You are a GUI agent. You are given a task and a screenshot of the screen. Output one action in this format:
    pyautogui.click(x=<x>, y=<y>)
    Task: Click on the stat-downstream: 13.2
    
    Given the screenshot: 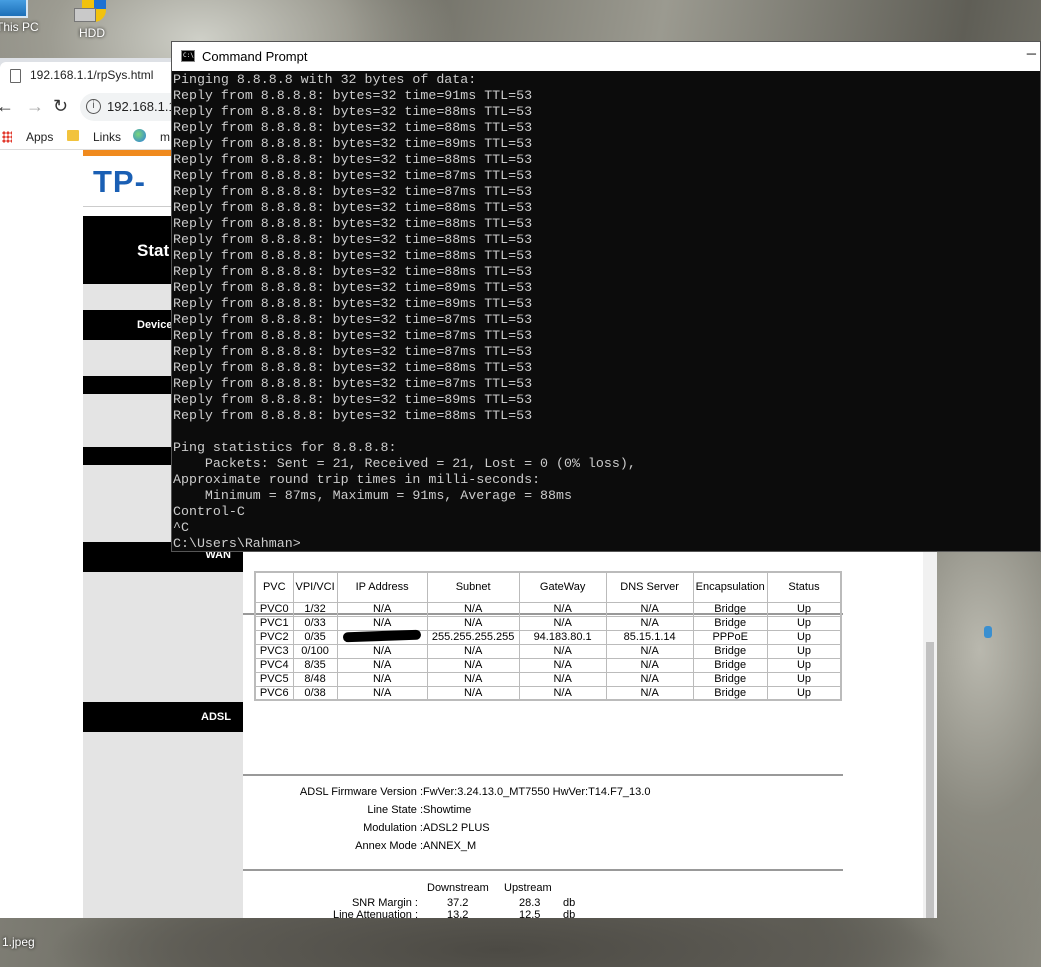 What is the action you would take?
    pyautogui.click(x=458, y=913)
    